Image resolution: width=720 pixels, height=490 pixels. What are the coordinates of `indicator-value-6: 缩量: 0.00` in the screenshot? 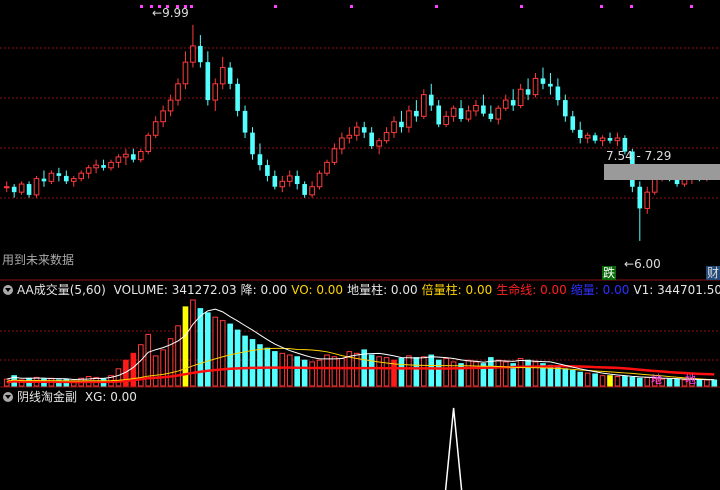 It's located at (600, 290).